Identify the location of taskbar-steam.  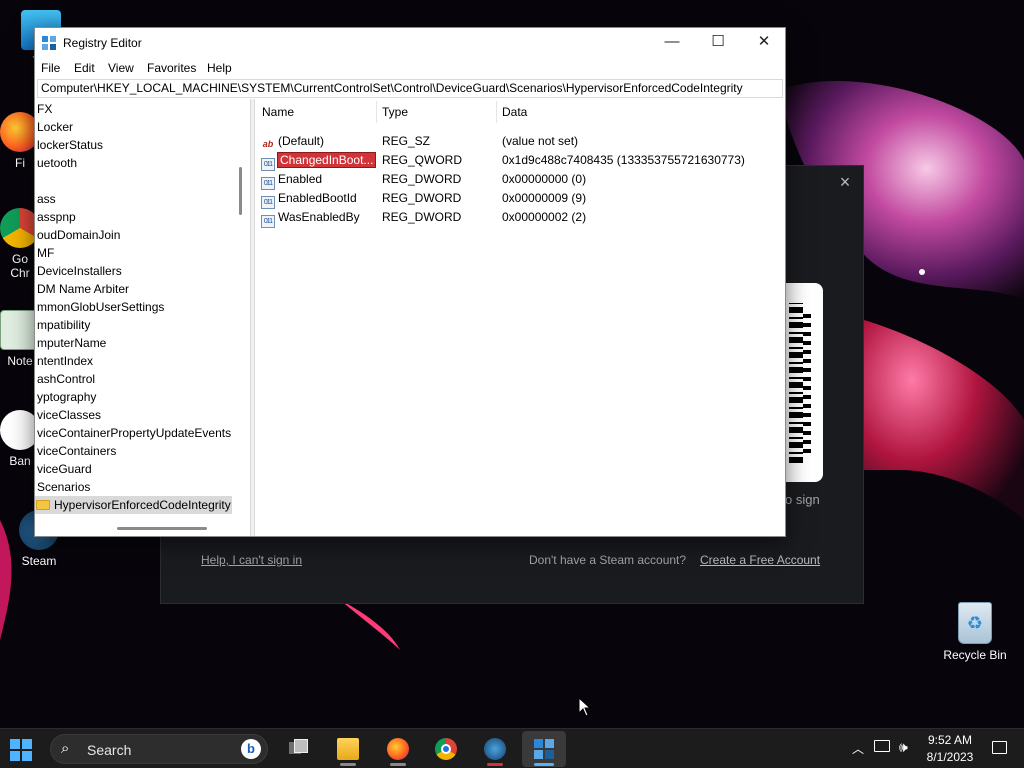
(495, 749).